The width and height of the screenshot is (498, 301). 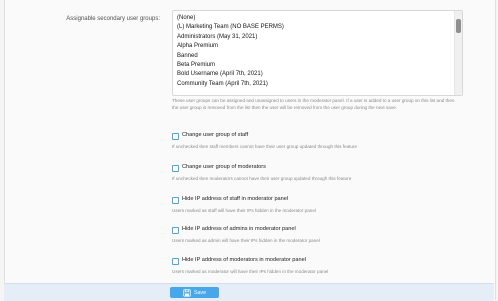 What do you see at coordinates (319, 18) in the screenshot?
I see `select-option: (None)` at bounding box center [319, 18].